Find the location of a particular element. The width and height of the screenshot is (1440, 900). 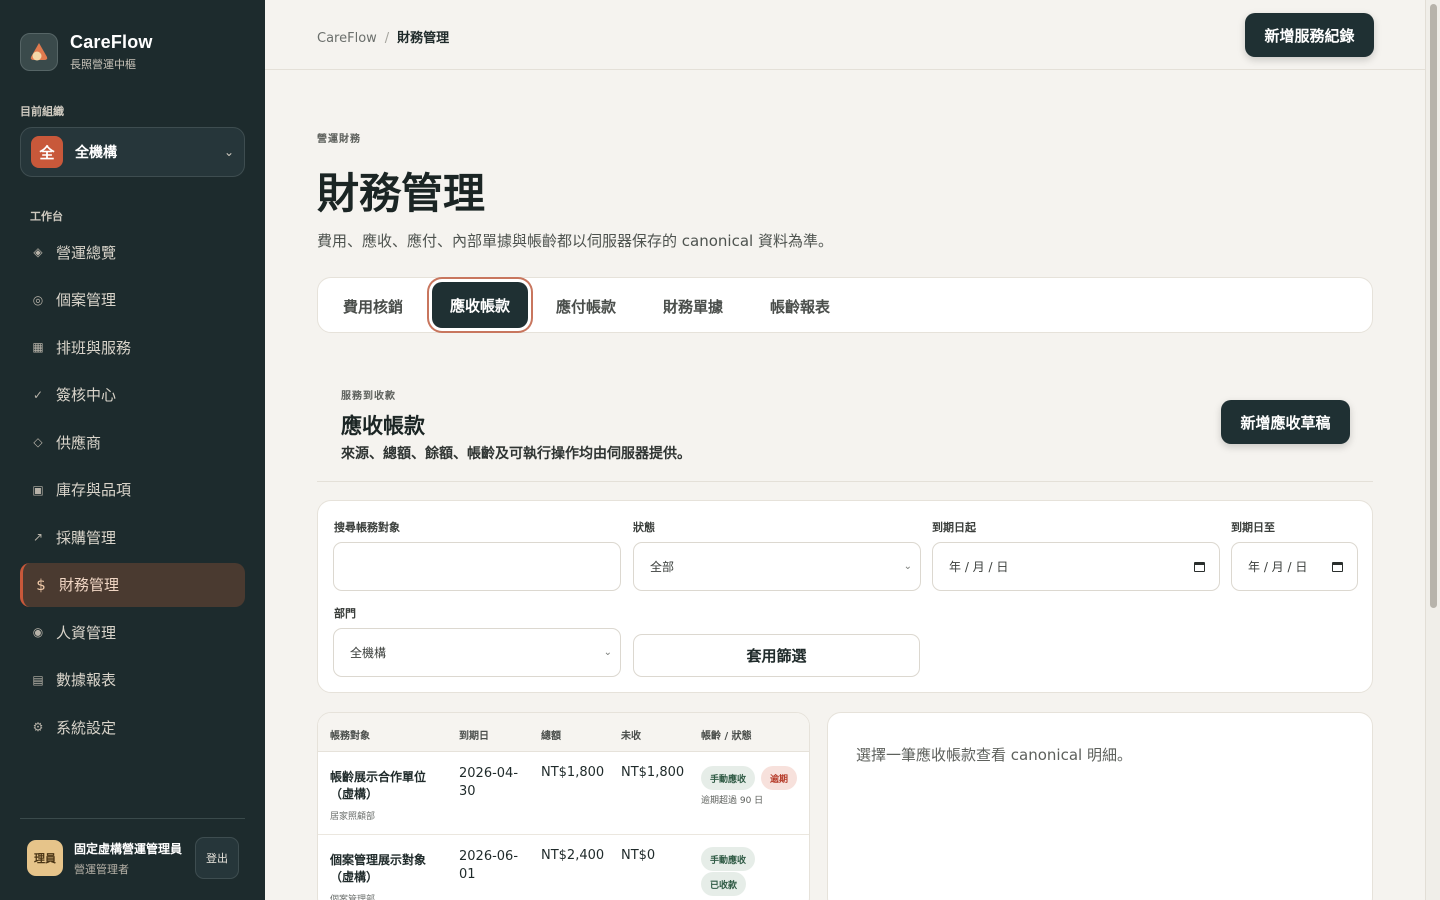

status-select: 全部 ⌄ is located at coordinates (777, 566).